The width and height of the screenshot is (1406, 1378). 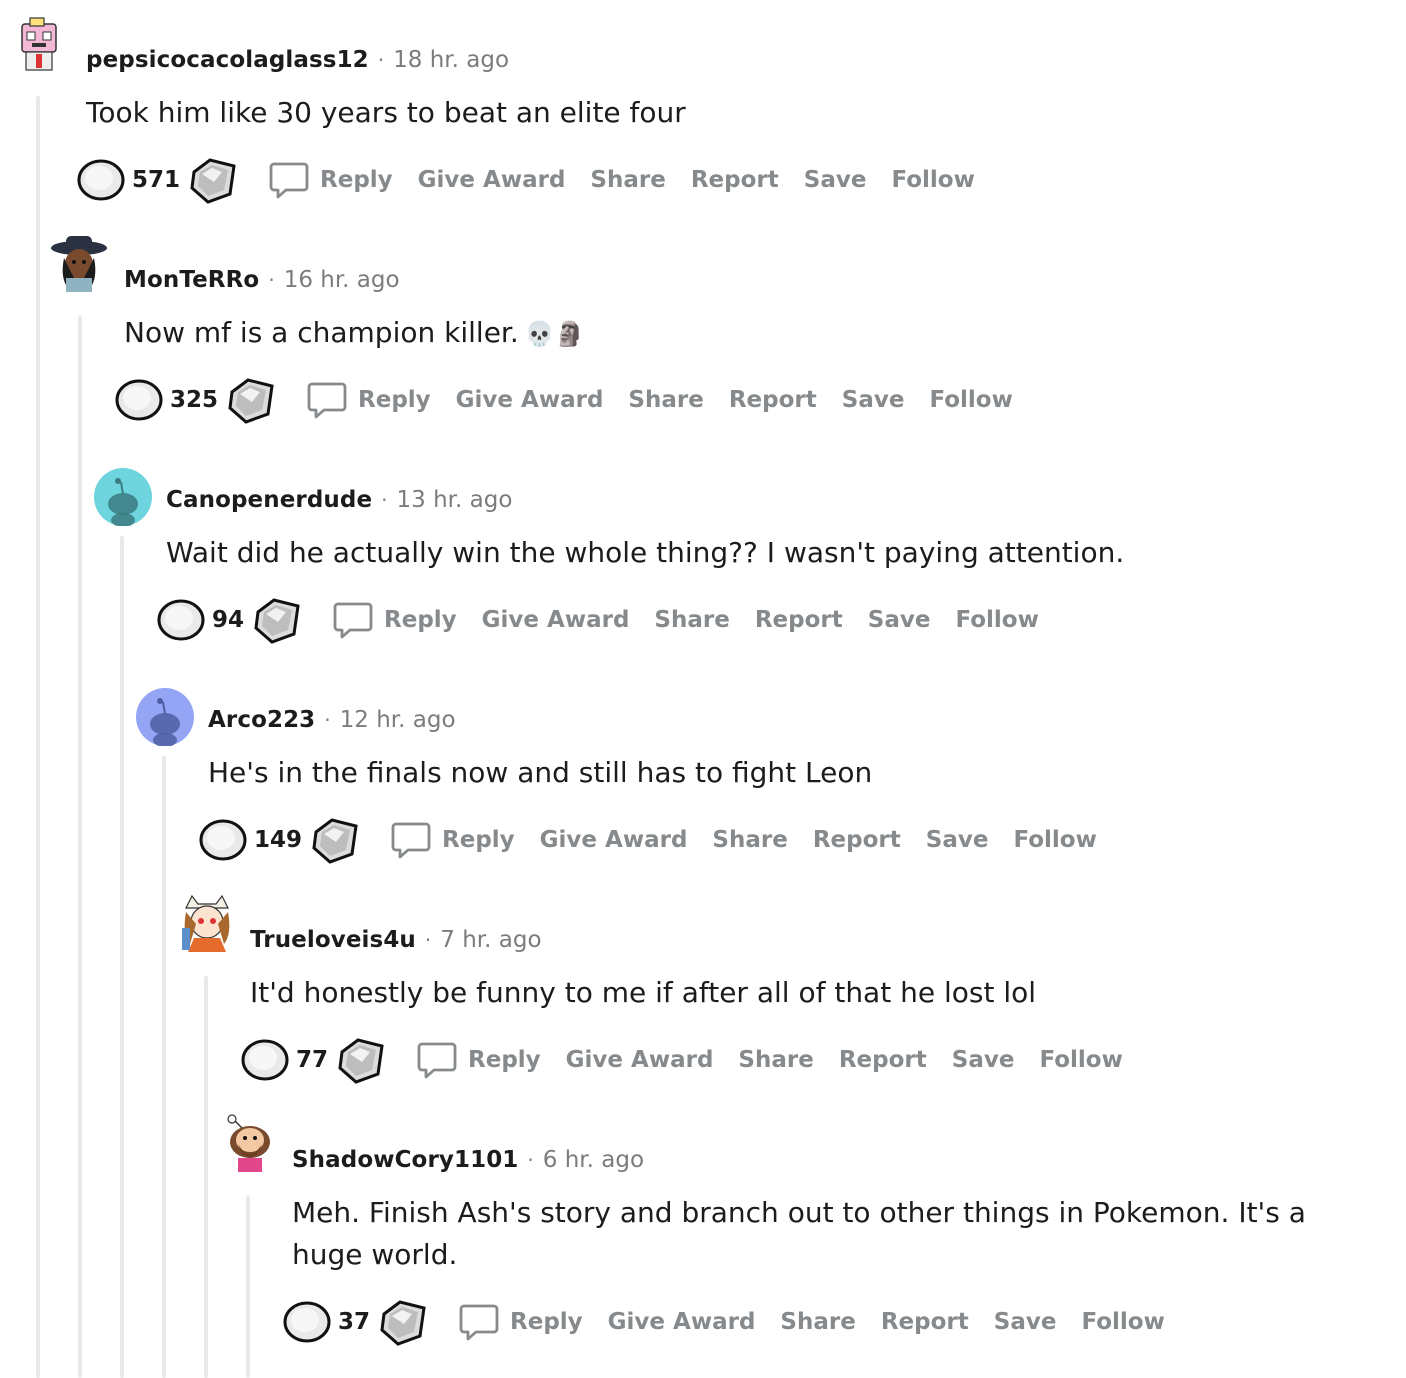 What do you see at coordinates (191, 280) in the screenshot?
I see `username: MonTeRRo` at bounding box center [191, 280].